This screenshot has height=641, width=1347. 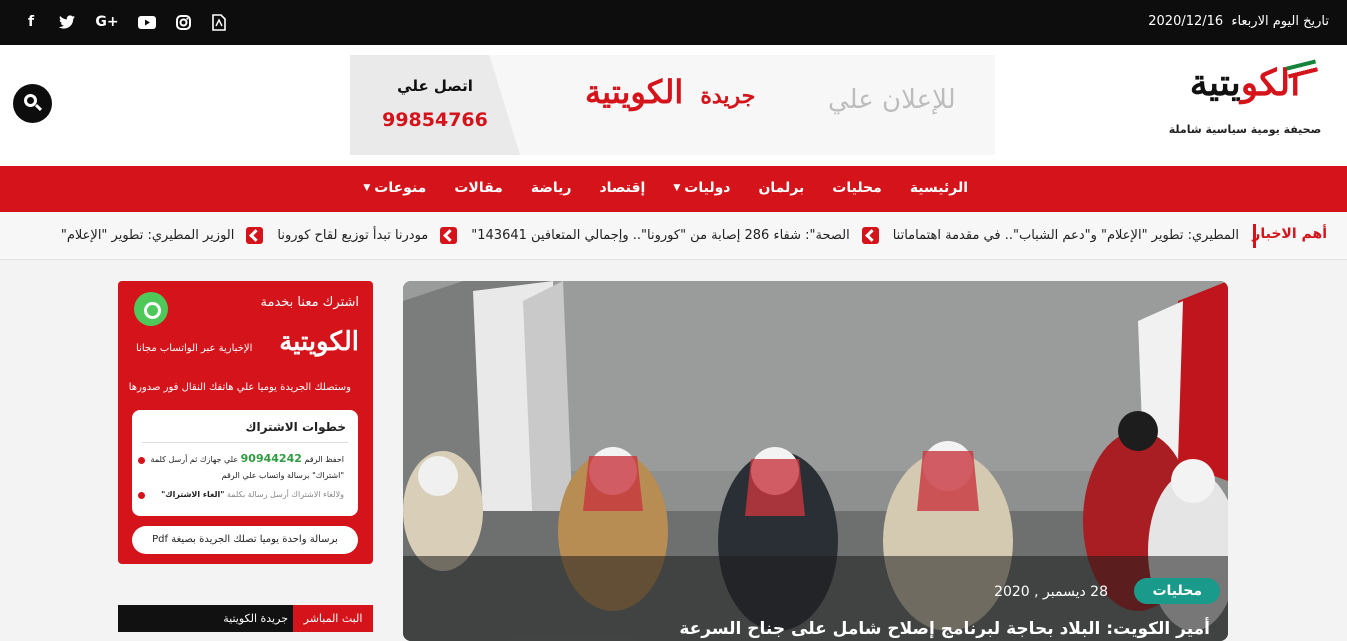 What do you see at coordinates (1238, 21) in the screenshot?
I see `current-date: تاريخ اليوم الاربعاء 2020/12/16` at bounding box center [1238, 21].